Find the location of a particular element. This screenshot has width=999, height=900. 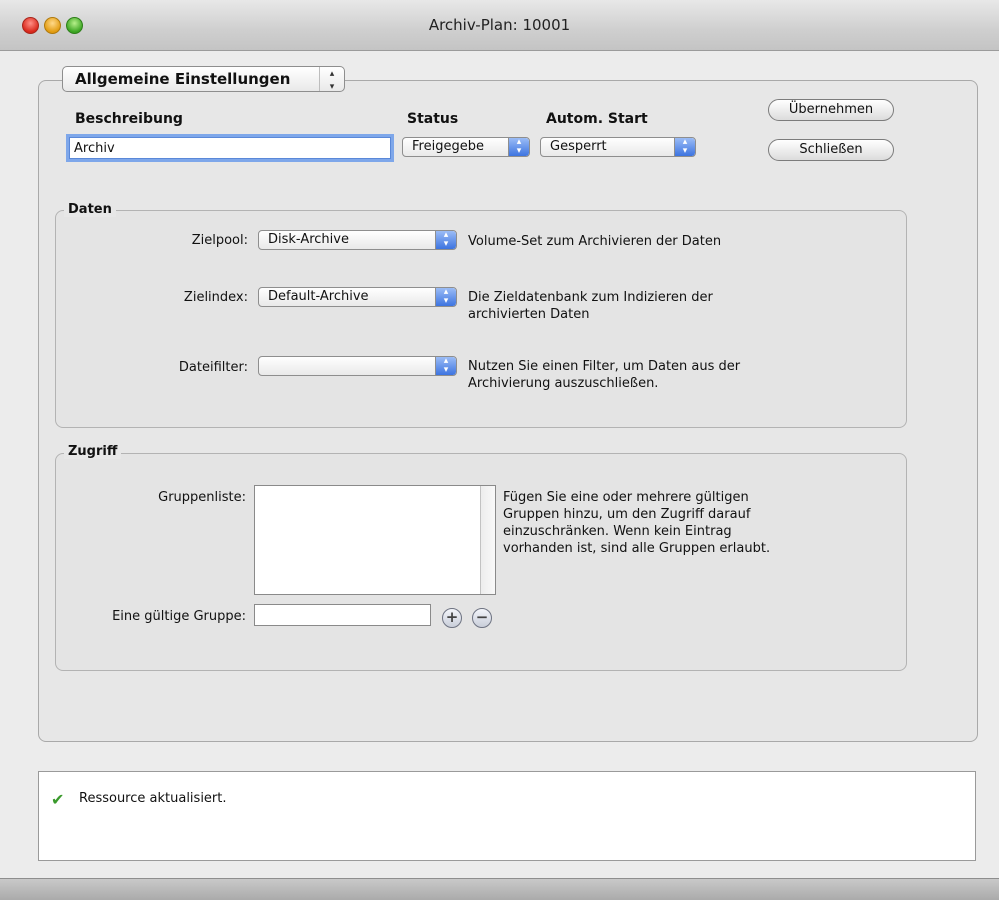

zielpool-label: Zielpool: is located at coordinates (219, 240).